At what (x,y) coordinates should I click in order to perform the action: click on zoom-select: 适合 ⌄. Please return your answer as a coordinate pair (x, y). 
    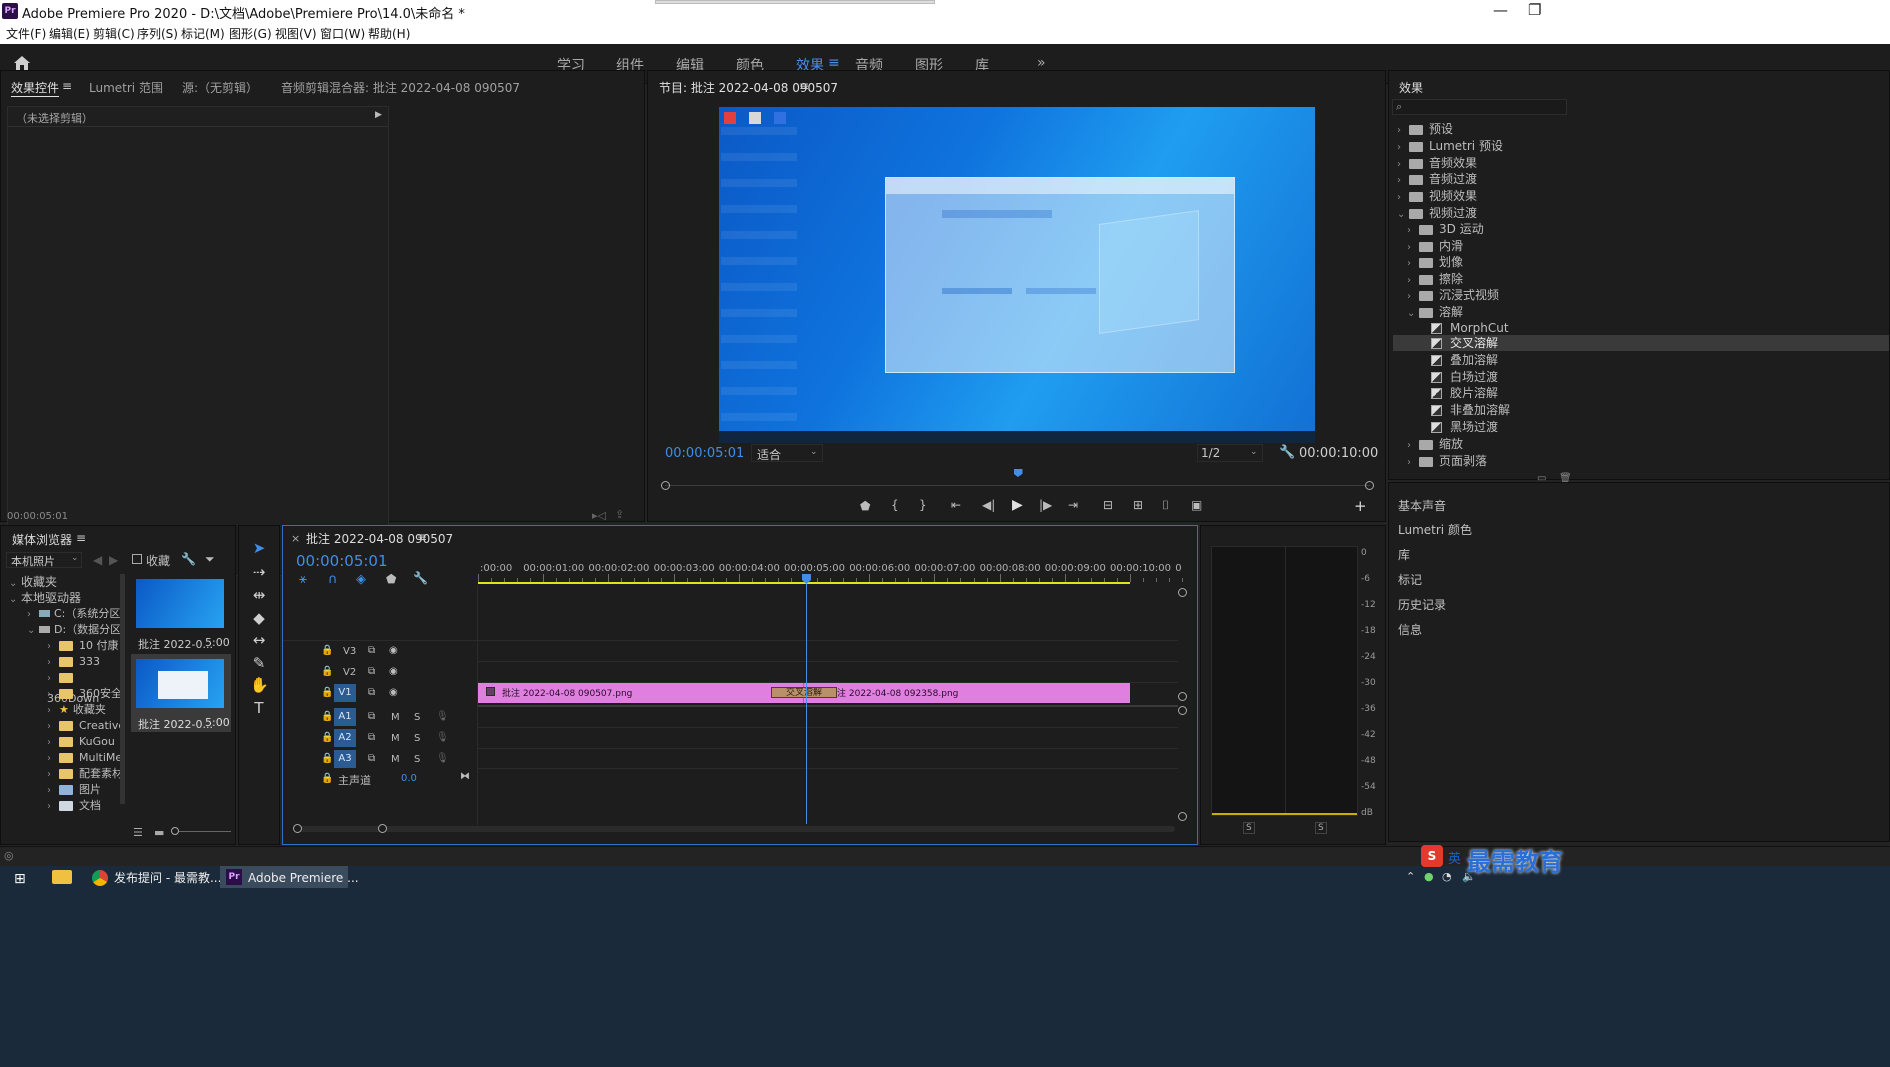
    Looking at the image, I should click on (787, 453).